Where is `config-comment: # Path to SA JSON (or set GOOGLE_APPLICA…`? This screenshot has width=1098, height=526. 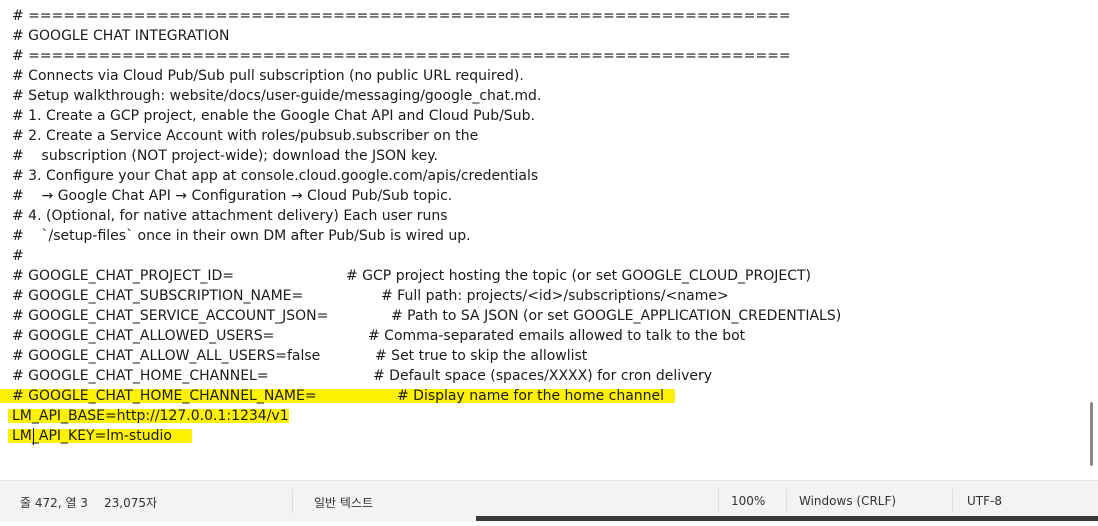
config-comment: # Path to SA JSON (or set GOOGLE_APPLICA… is located at coordinates (616, 316).